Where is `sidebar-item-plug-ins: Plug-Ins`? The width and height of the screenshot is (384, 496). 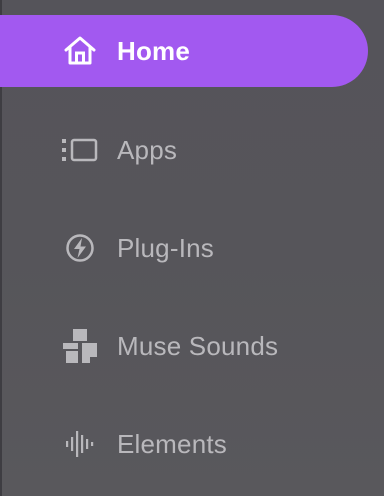 sidebar-item-plug-ins: Plug-Ins is located at coordinates (184, 248).